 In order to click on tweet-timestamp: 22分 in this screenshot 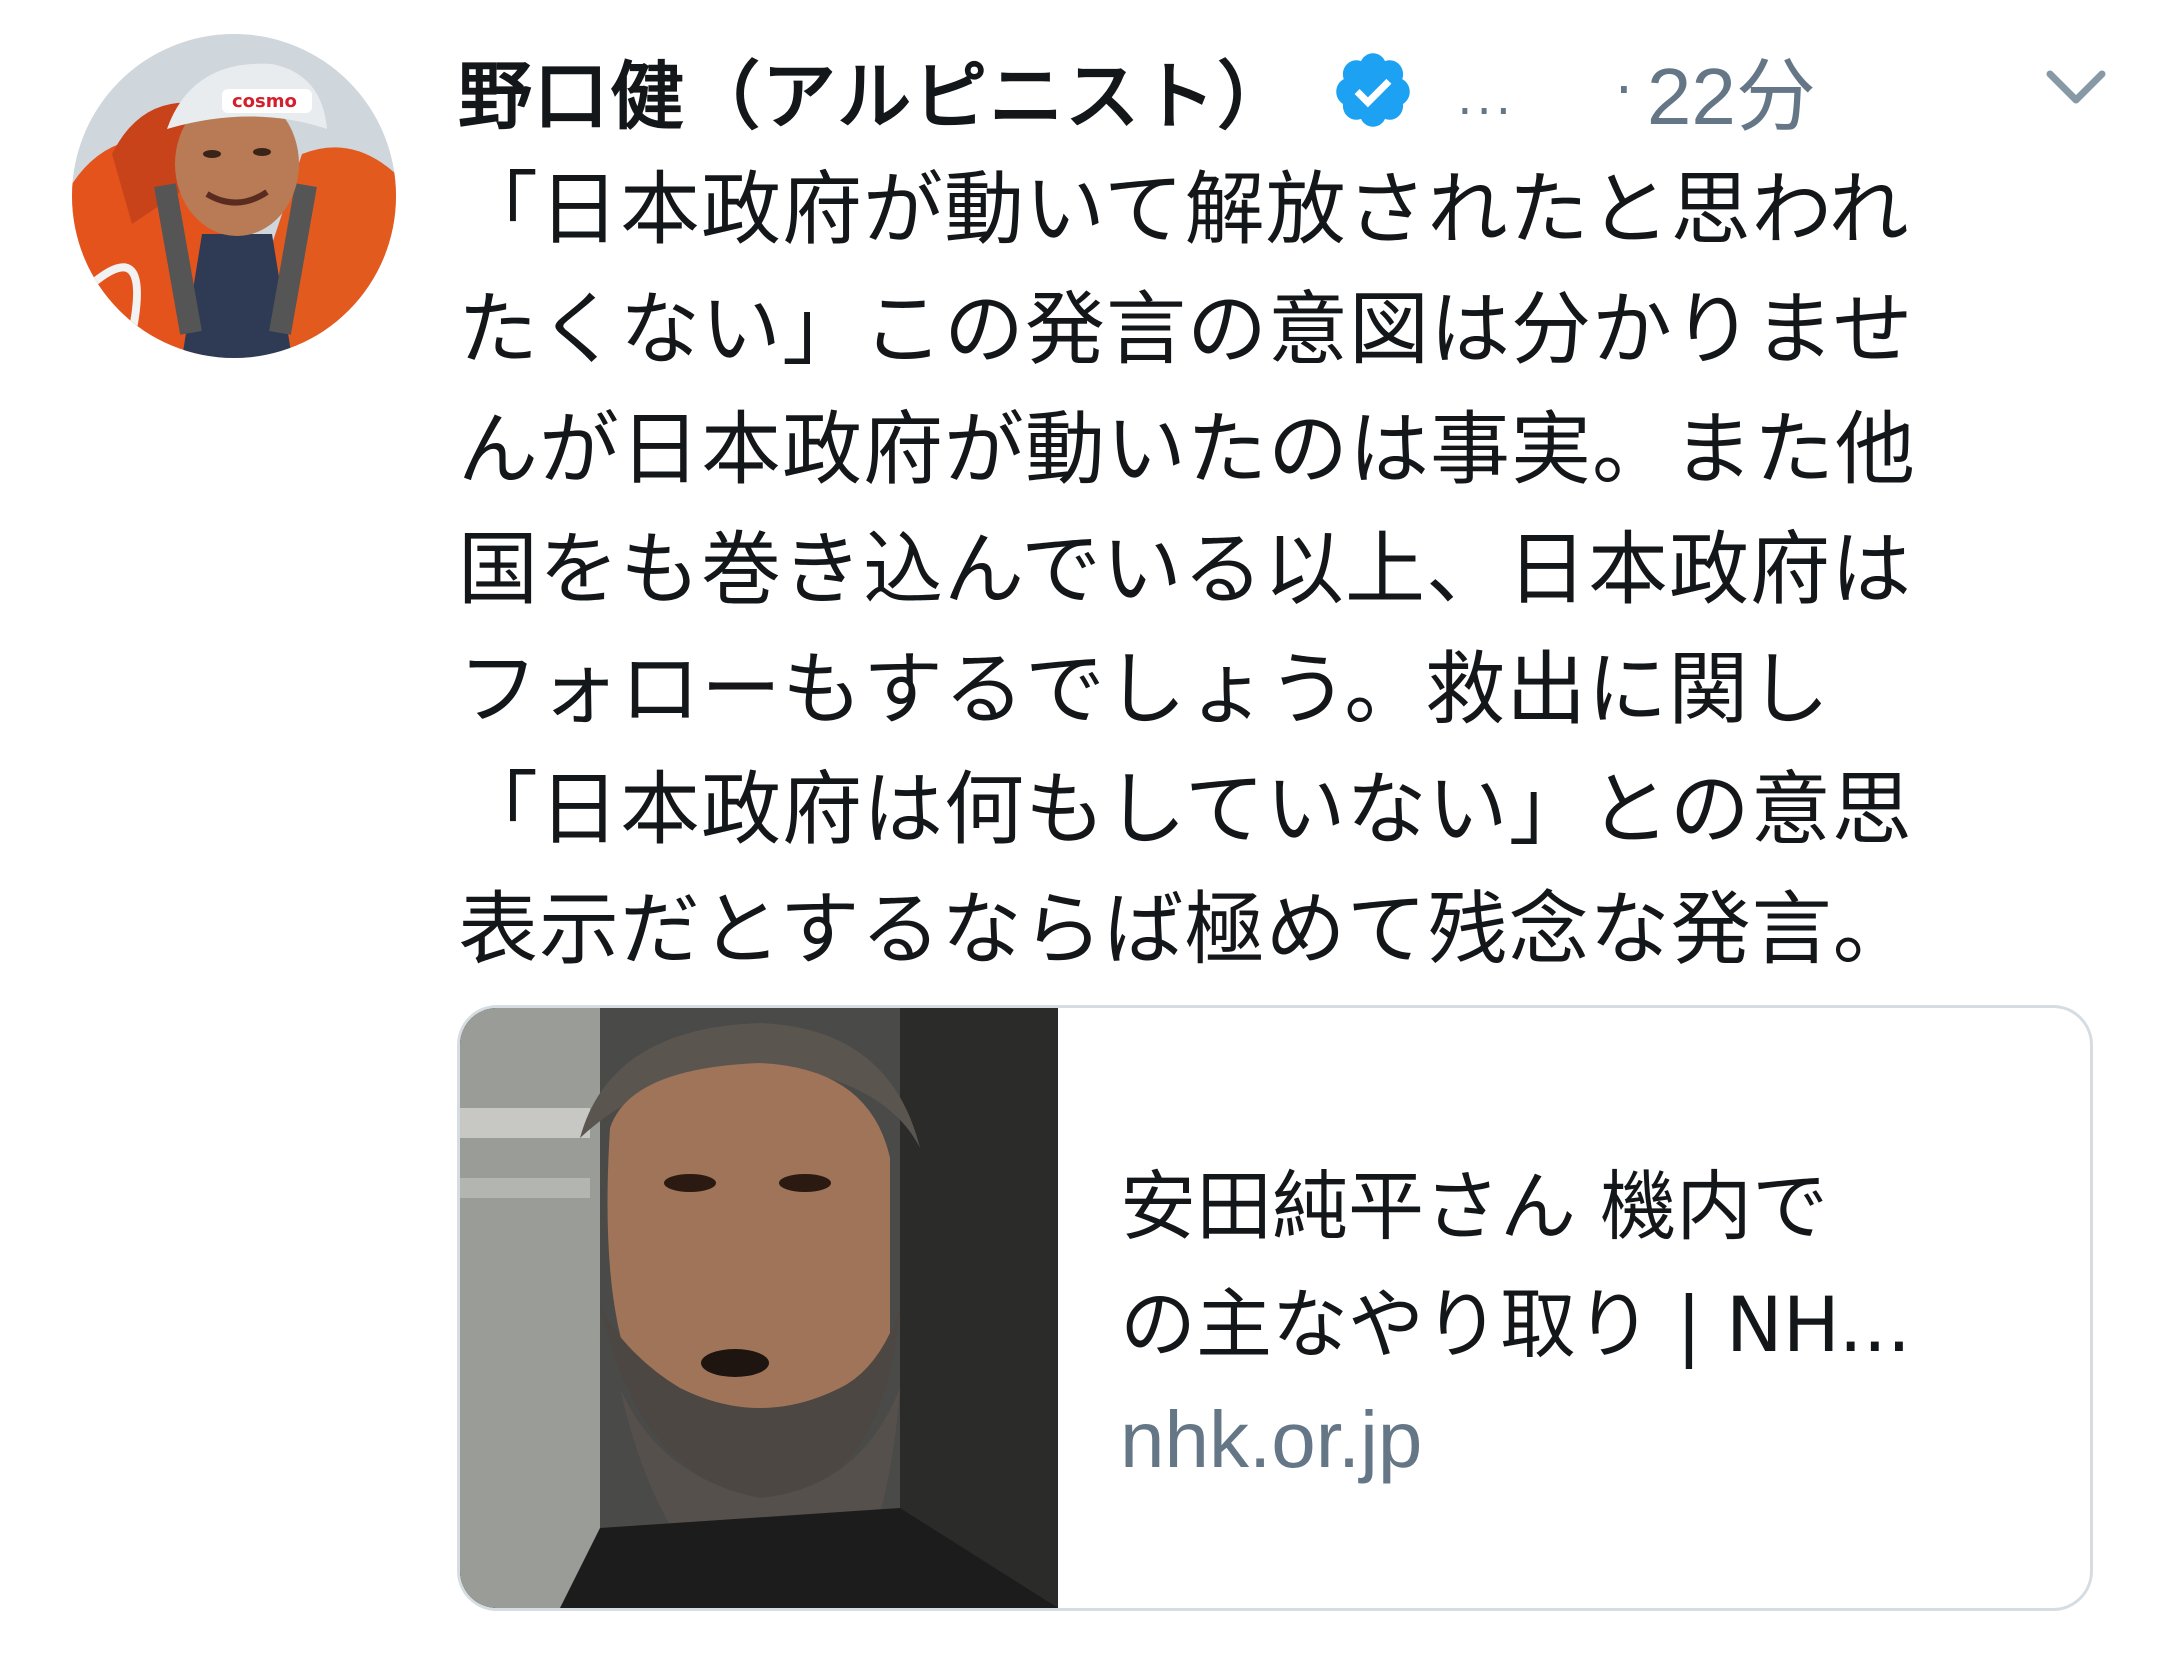, I will do `click(1731, 90)`.